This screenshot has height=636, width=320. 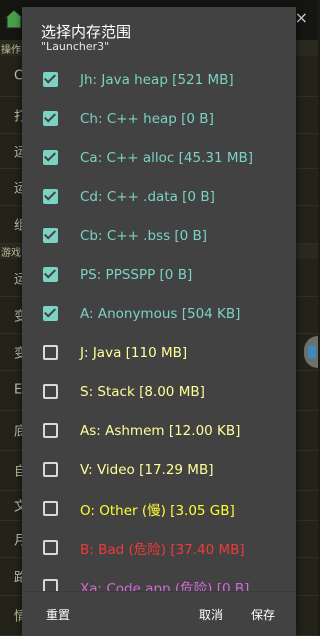 I want to click on memory-range-label: Cd: C++ .data [0 B], so click(x=147, y=196).